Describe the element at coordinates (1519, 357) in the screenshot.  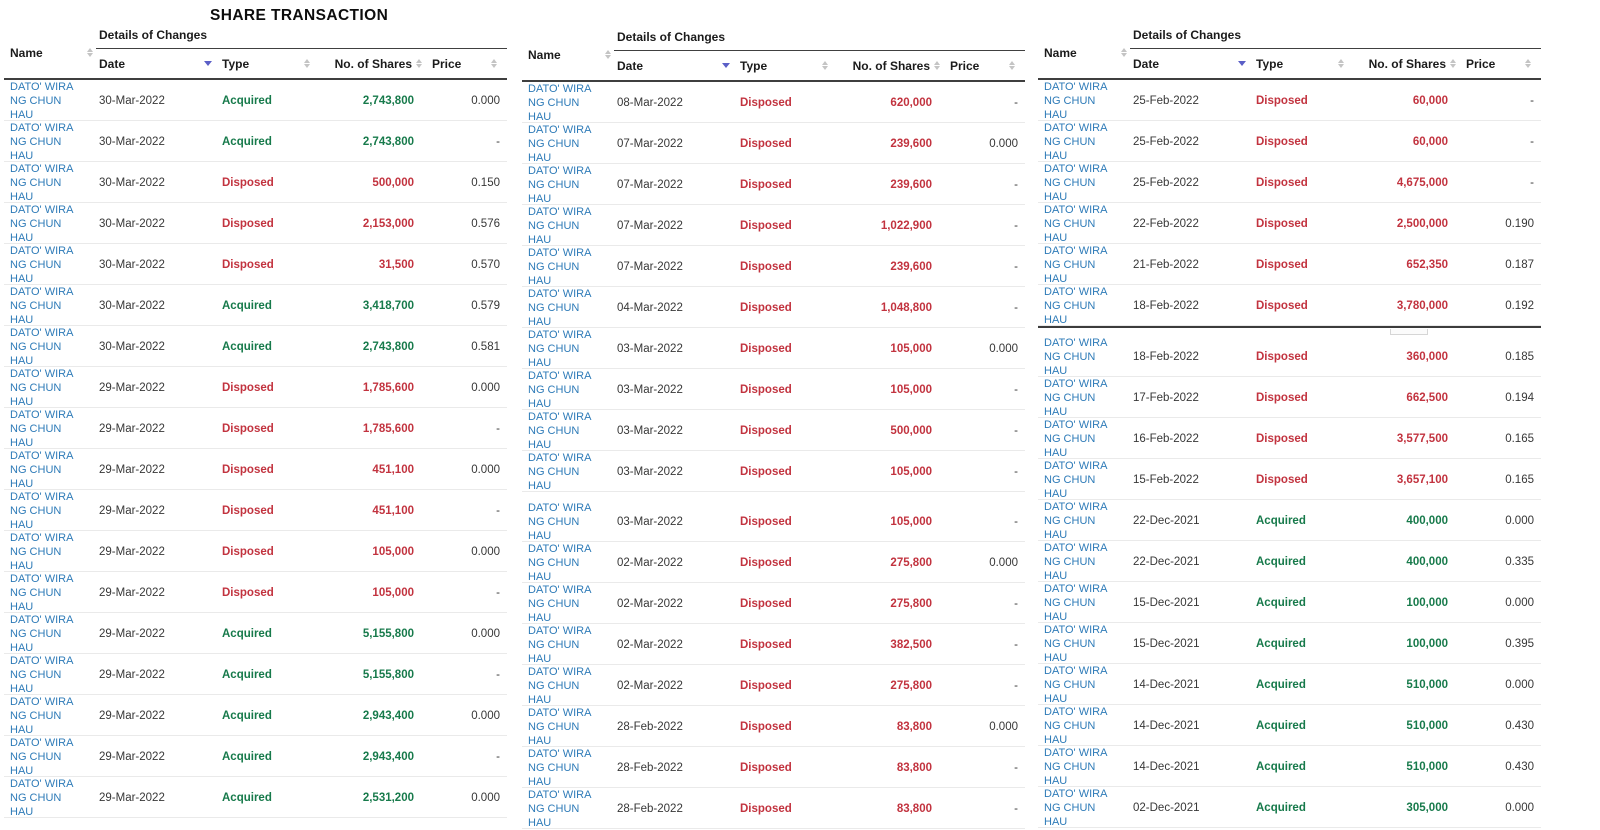
I see `price-cell: 0.185` at that location.